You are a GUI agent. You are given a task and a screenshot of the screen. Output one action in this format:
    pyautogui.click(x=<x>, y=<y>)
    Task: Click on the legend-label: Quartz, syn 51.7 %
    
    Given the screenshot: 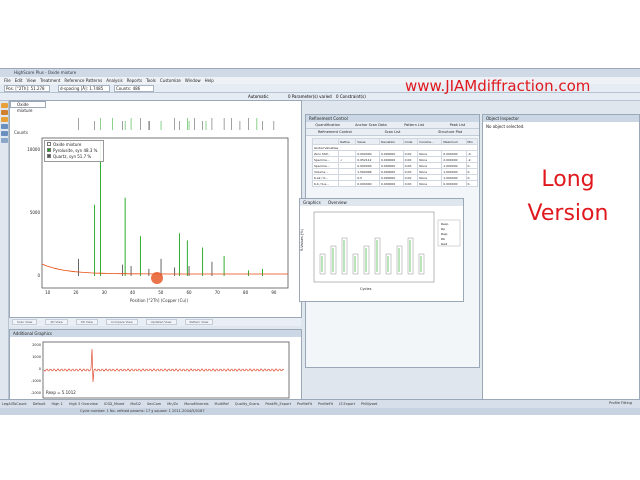 What is the action you would take?
    pyautogui.click(x=72, y=156)
    